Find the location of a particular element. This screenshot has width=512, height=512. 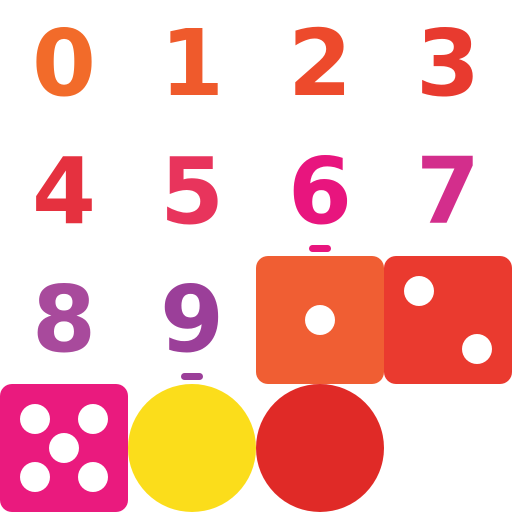

digit-1: 1 is located at coordinates (191, 63).